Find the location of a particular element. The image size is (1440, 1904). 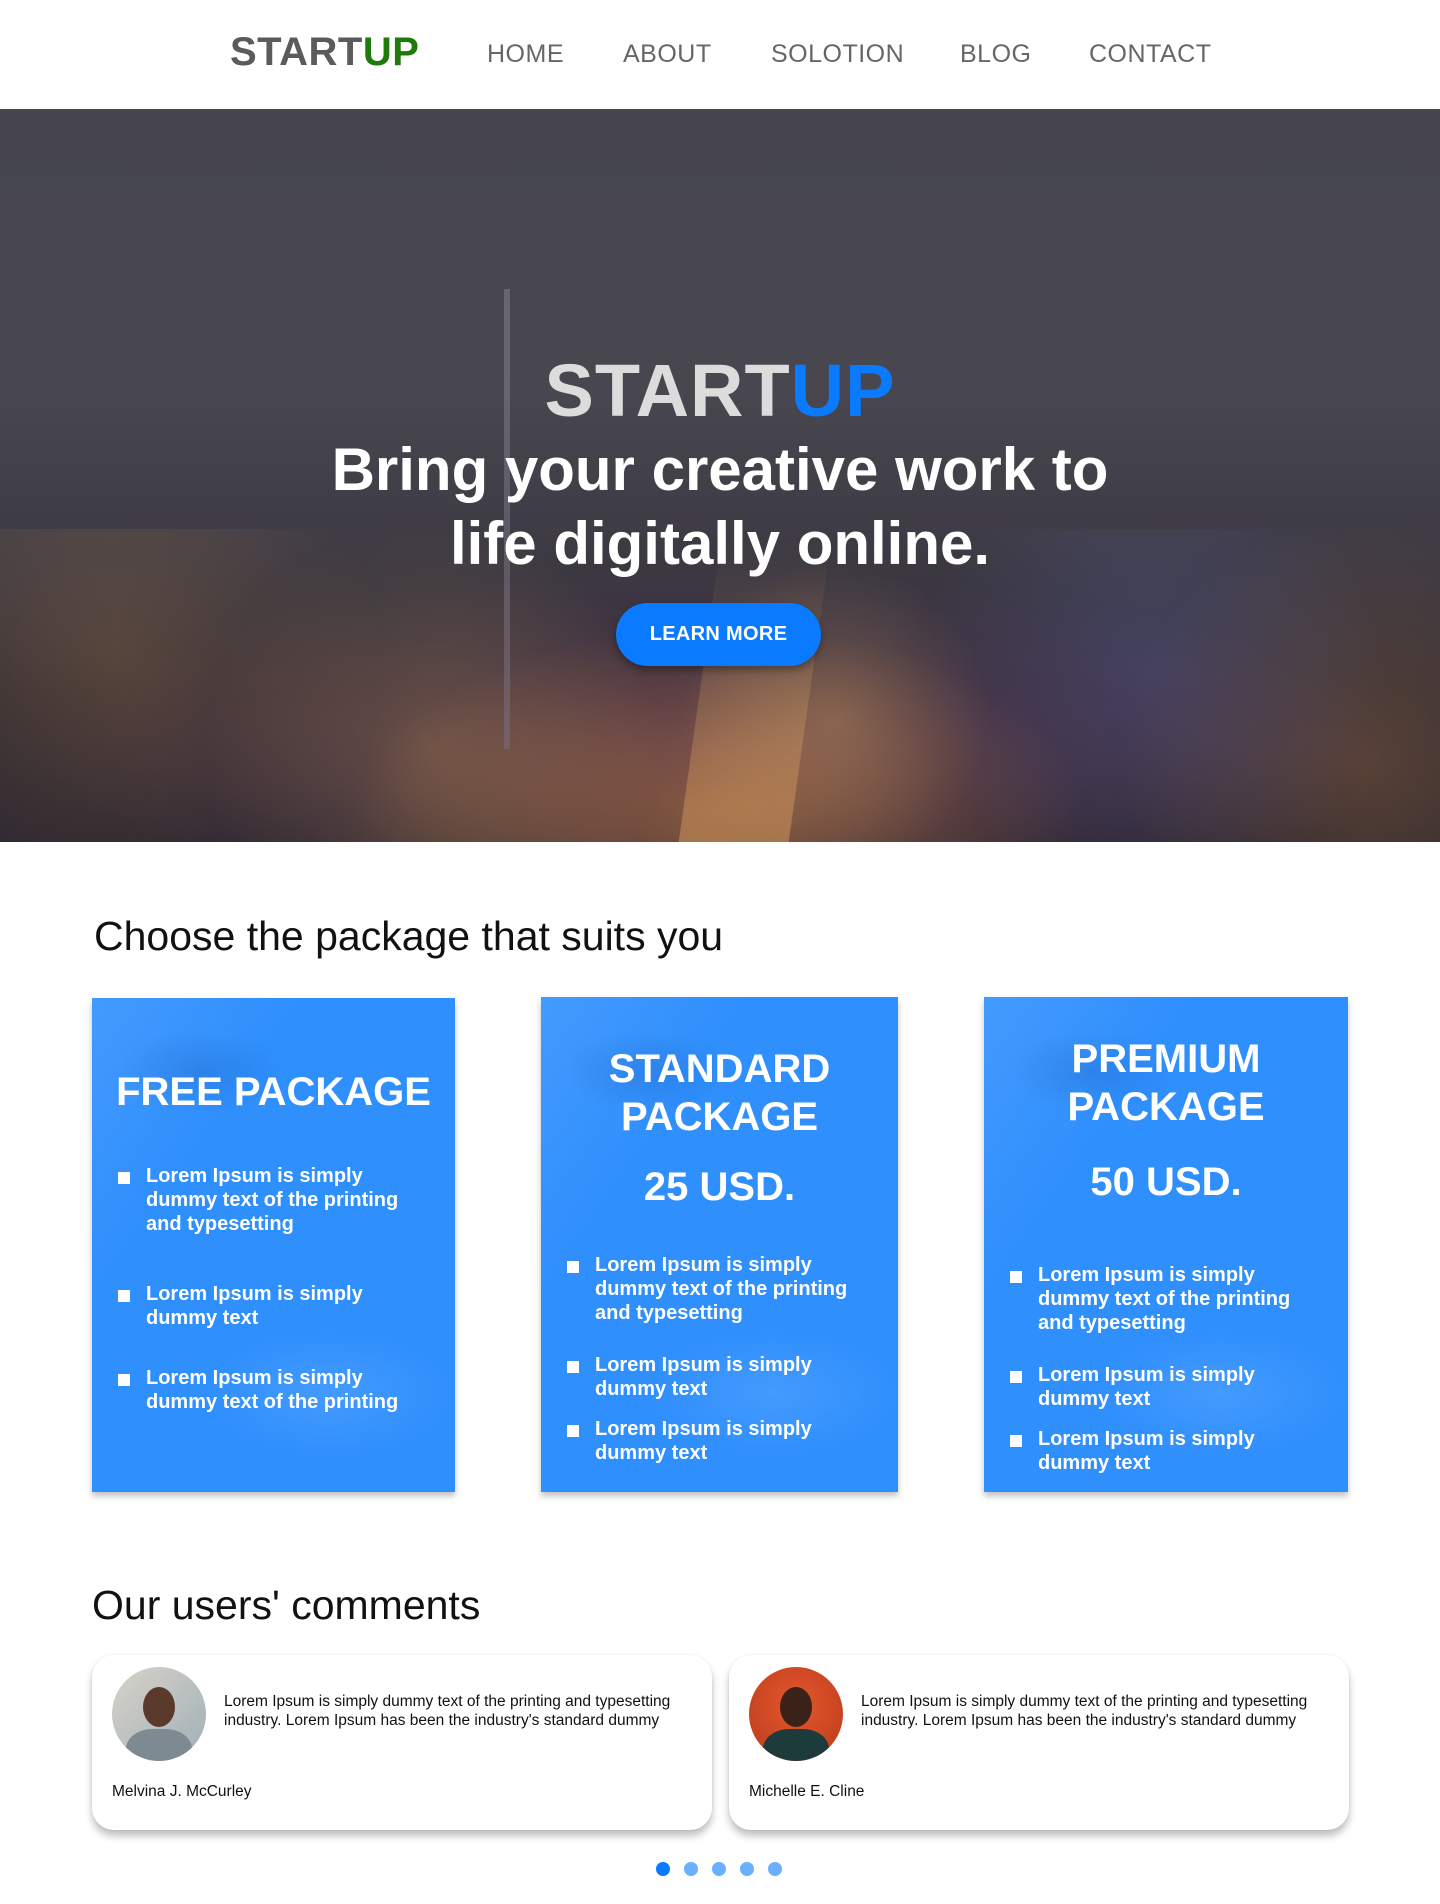

logo-part-start: START is located at coordinates (296, 52).